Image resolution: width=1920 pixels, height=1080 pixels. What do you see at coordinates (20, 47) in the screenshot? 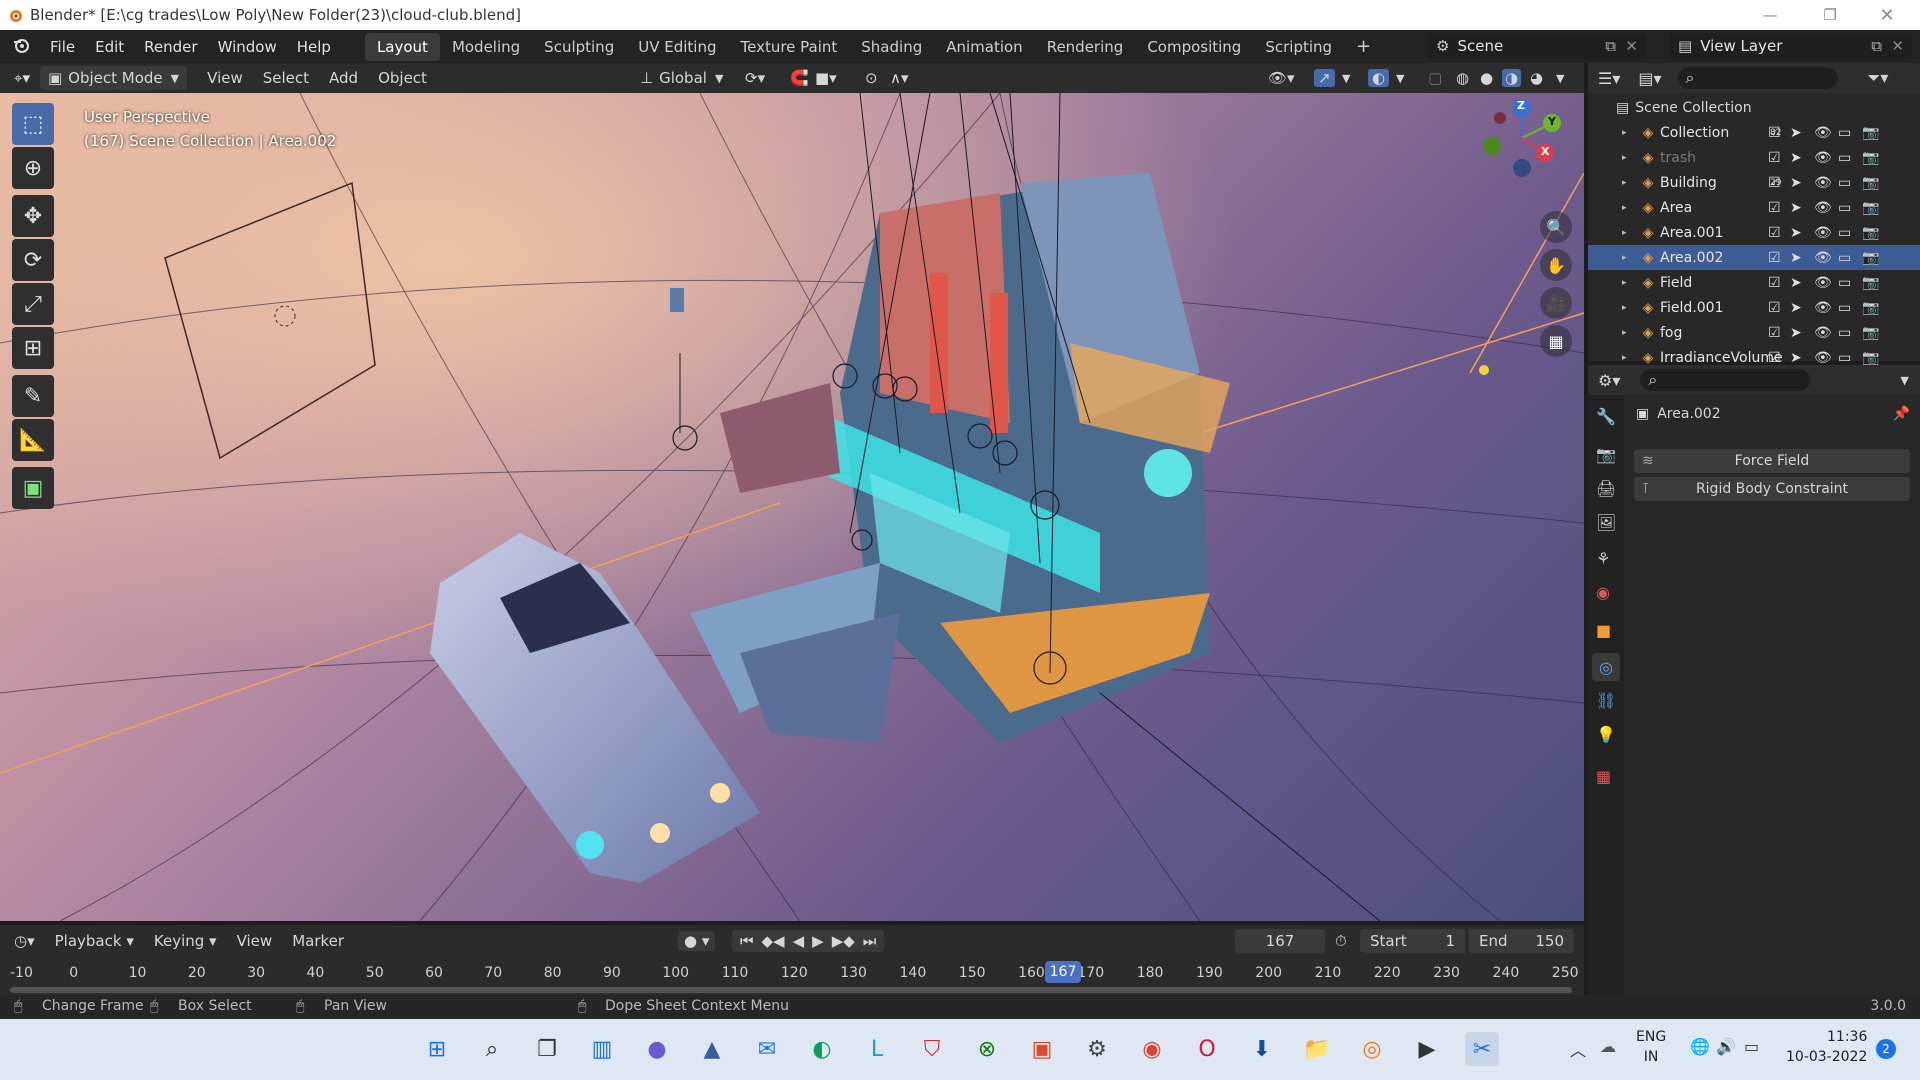
I see `blender-menu-icon` at bounding box center [20, 47].